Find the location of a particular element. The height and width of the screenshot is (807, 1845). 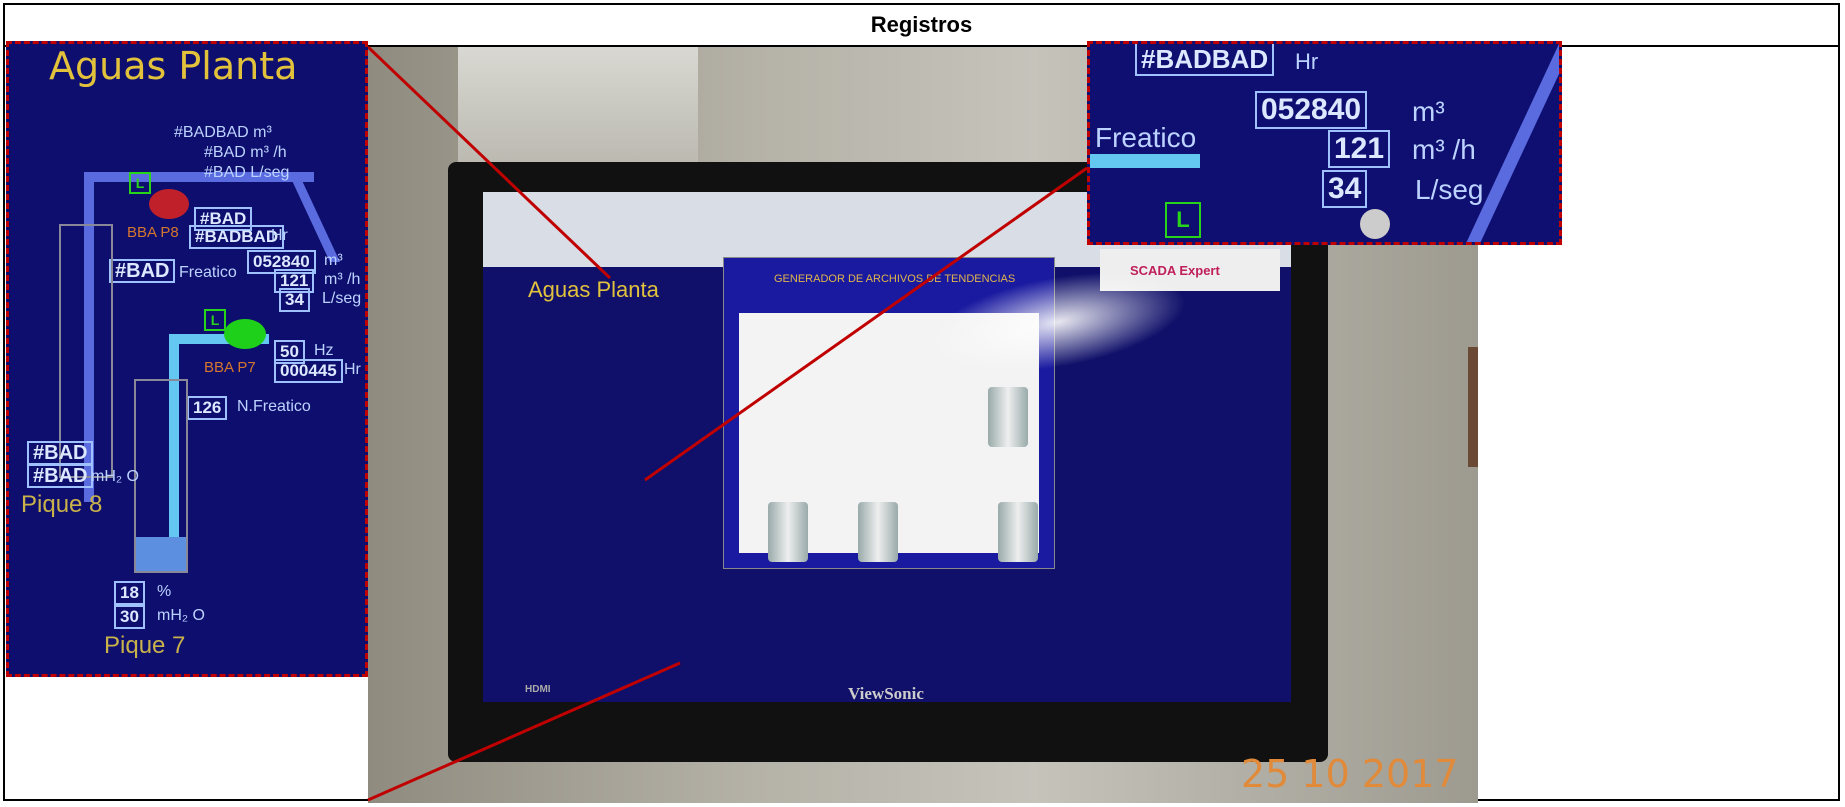

hz-unit: Hz is located at coordinates (324, 350).